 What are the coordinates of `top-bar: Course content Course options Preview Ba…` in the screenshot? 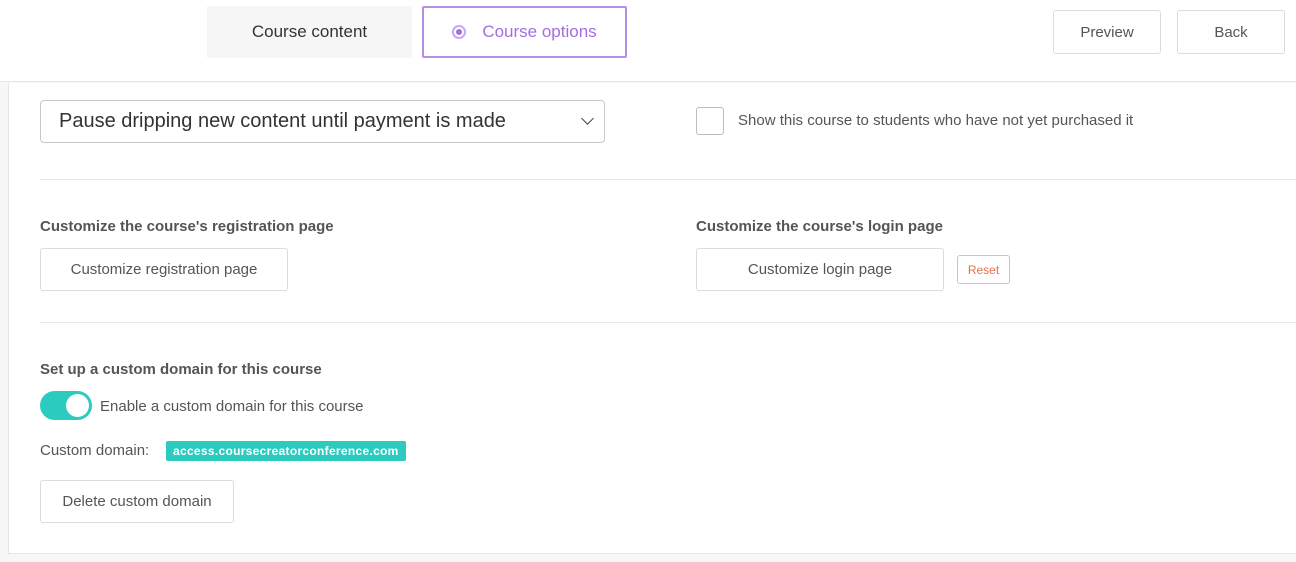 It's located at (648, 41).